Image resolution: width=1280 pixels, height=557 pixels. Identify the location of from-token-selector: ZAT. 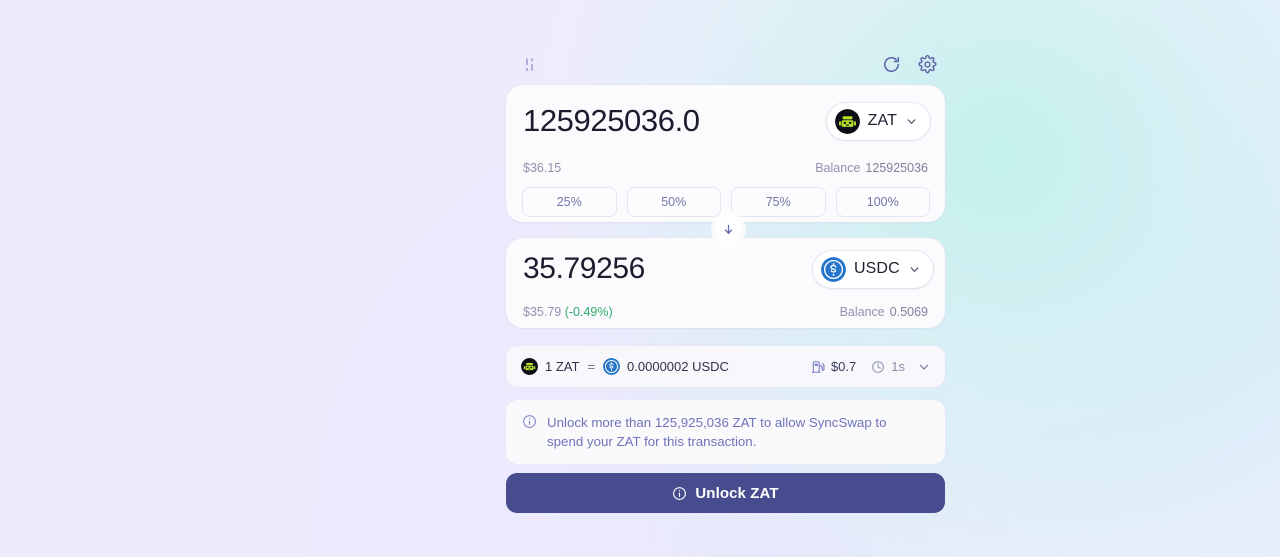
(878, 121).